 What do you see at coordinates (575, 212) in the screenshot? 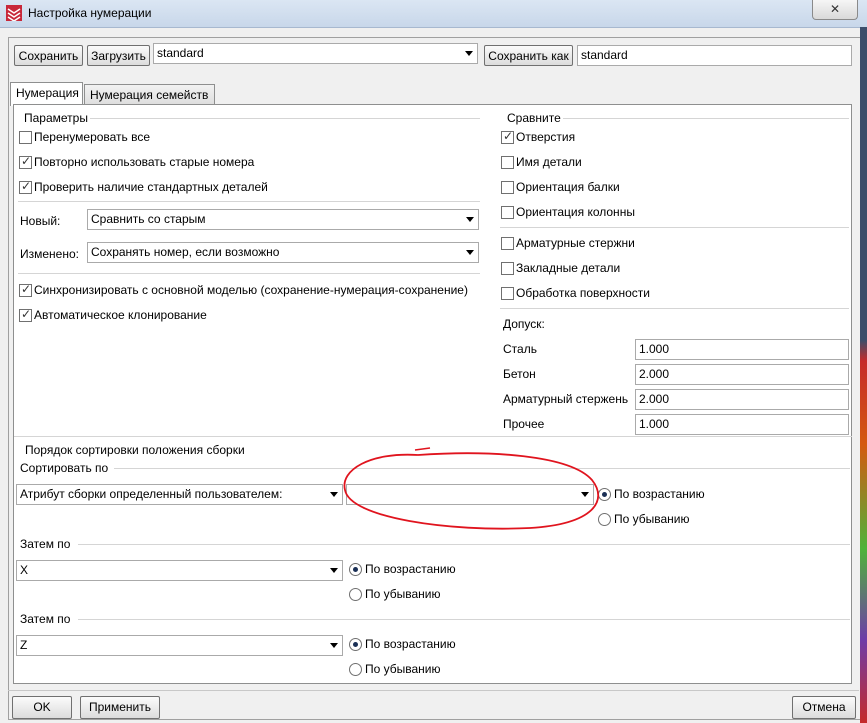
I see `column-orientation-label: Ориентация колонны` at bounding box center [575, 212].